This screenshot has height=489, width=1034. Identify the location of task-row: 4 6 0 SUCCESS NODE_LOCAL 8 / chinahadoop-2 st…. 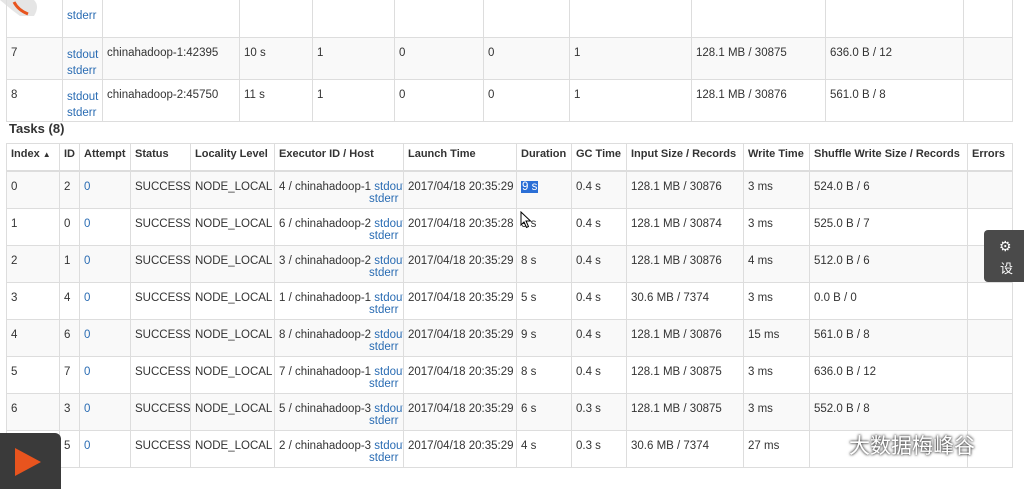
(509, 338).